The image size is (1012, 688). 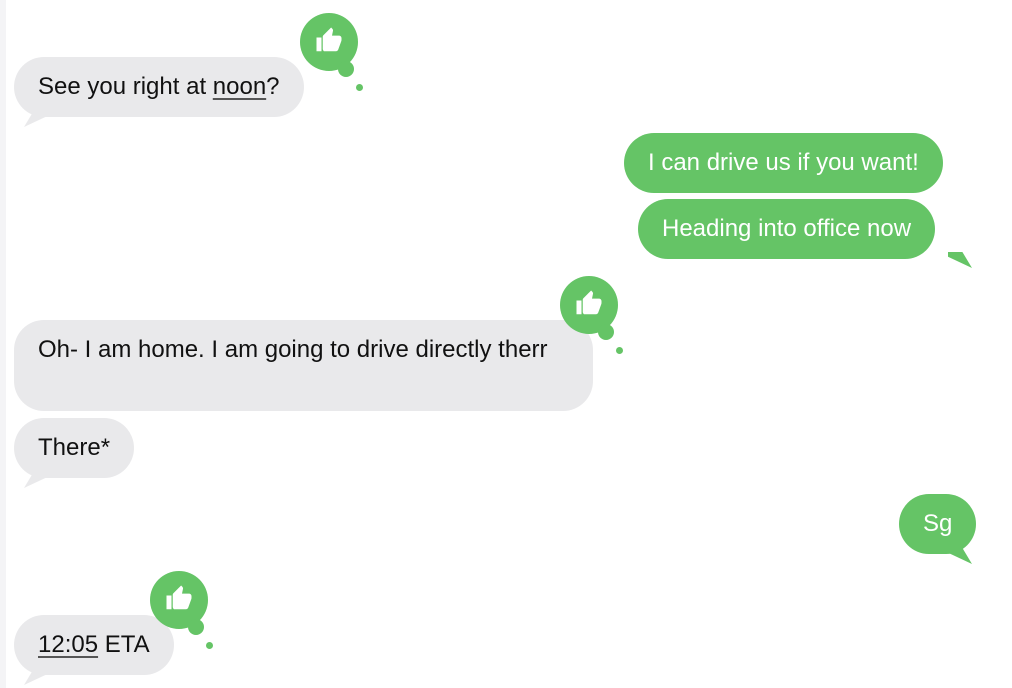 I want to click on message-text: ?, so click(x=273, y=86).